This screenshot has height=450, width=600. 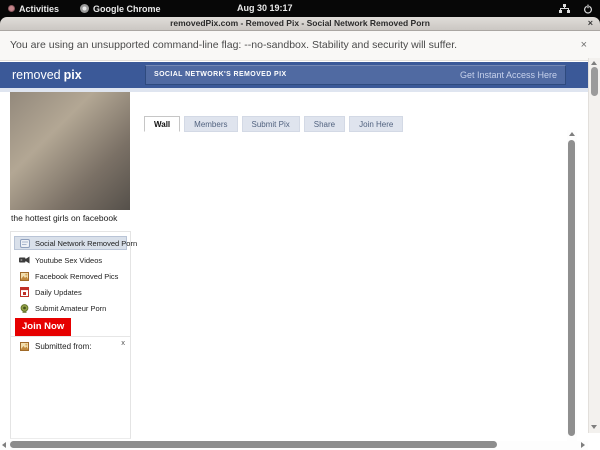 I want to click on sidebar-item-label: Facebook Removed Pics, so click(x=77, y=276).